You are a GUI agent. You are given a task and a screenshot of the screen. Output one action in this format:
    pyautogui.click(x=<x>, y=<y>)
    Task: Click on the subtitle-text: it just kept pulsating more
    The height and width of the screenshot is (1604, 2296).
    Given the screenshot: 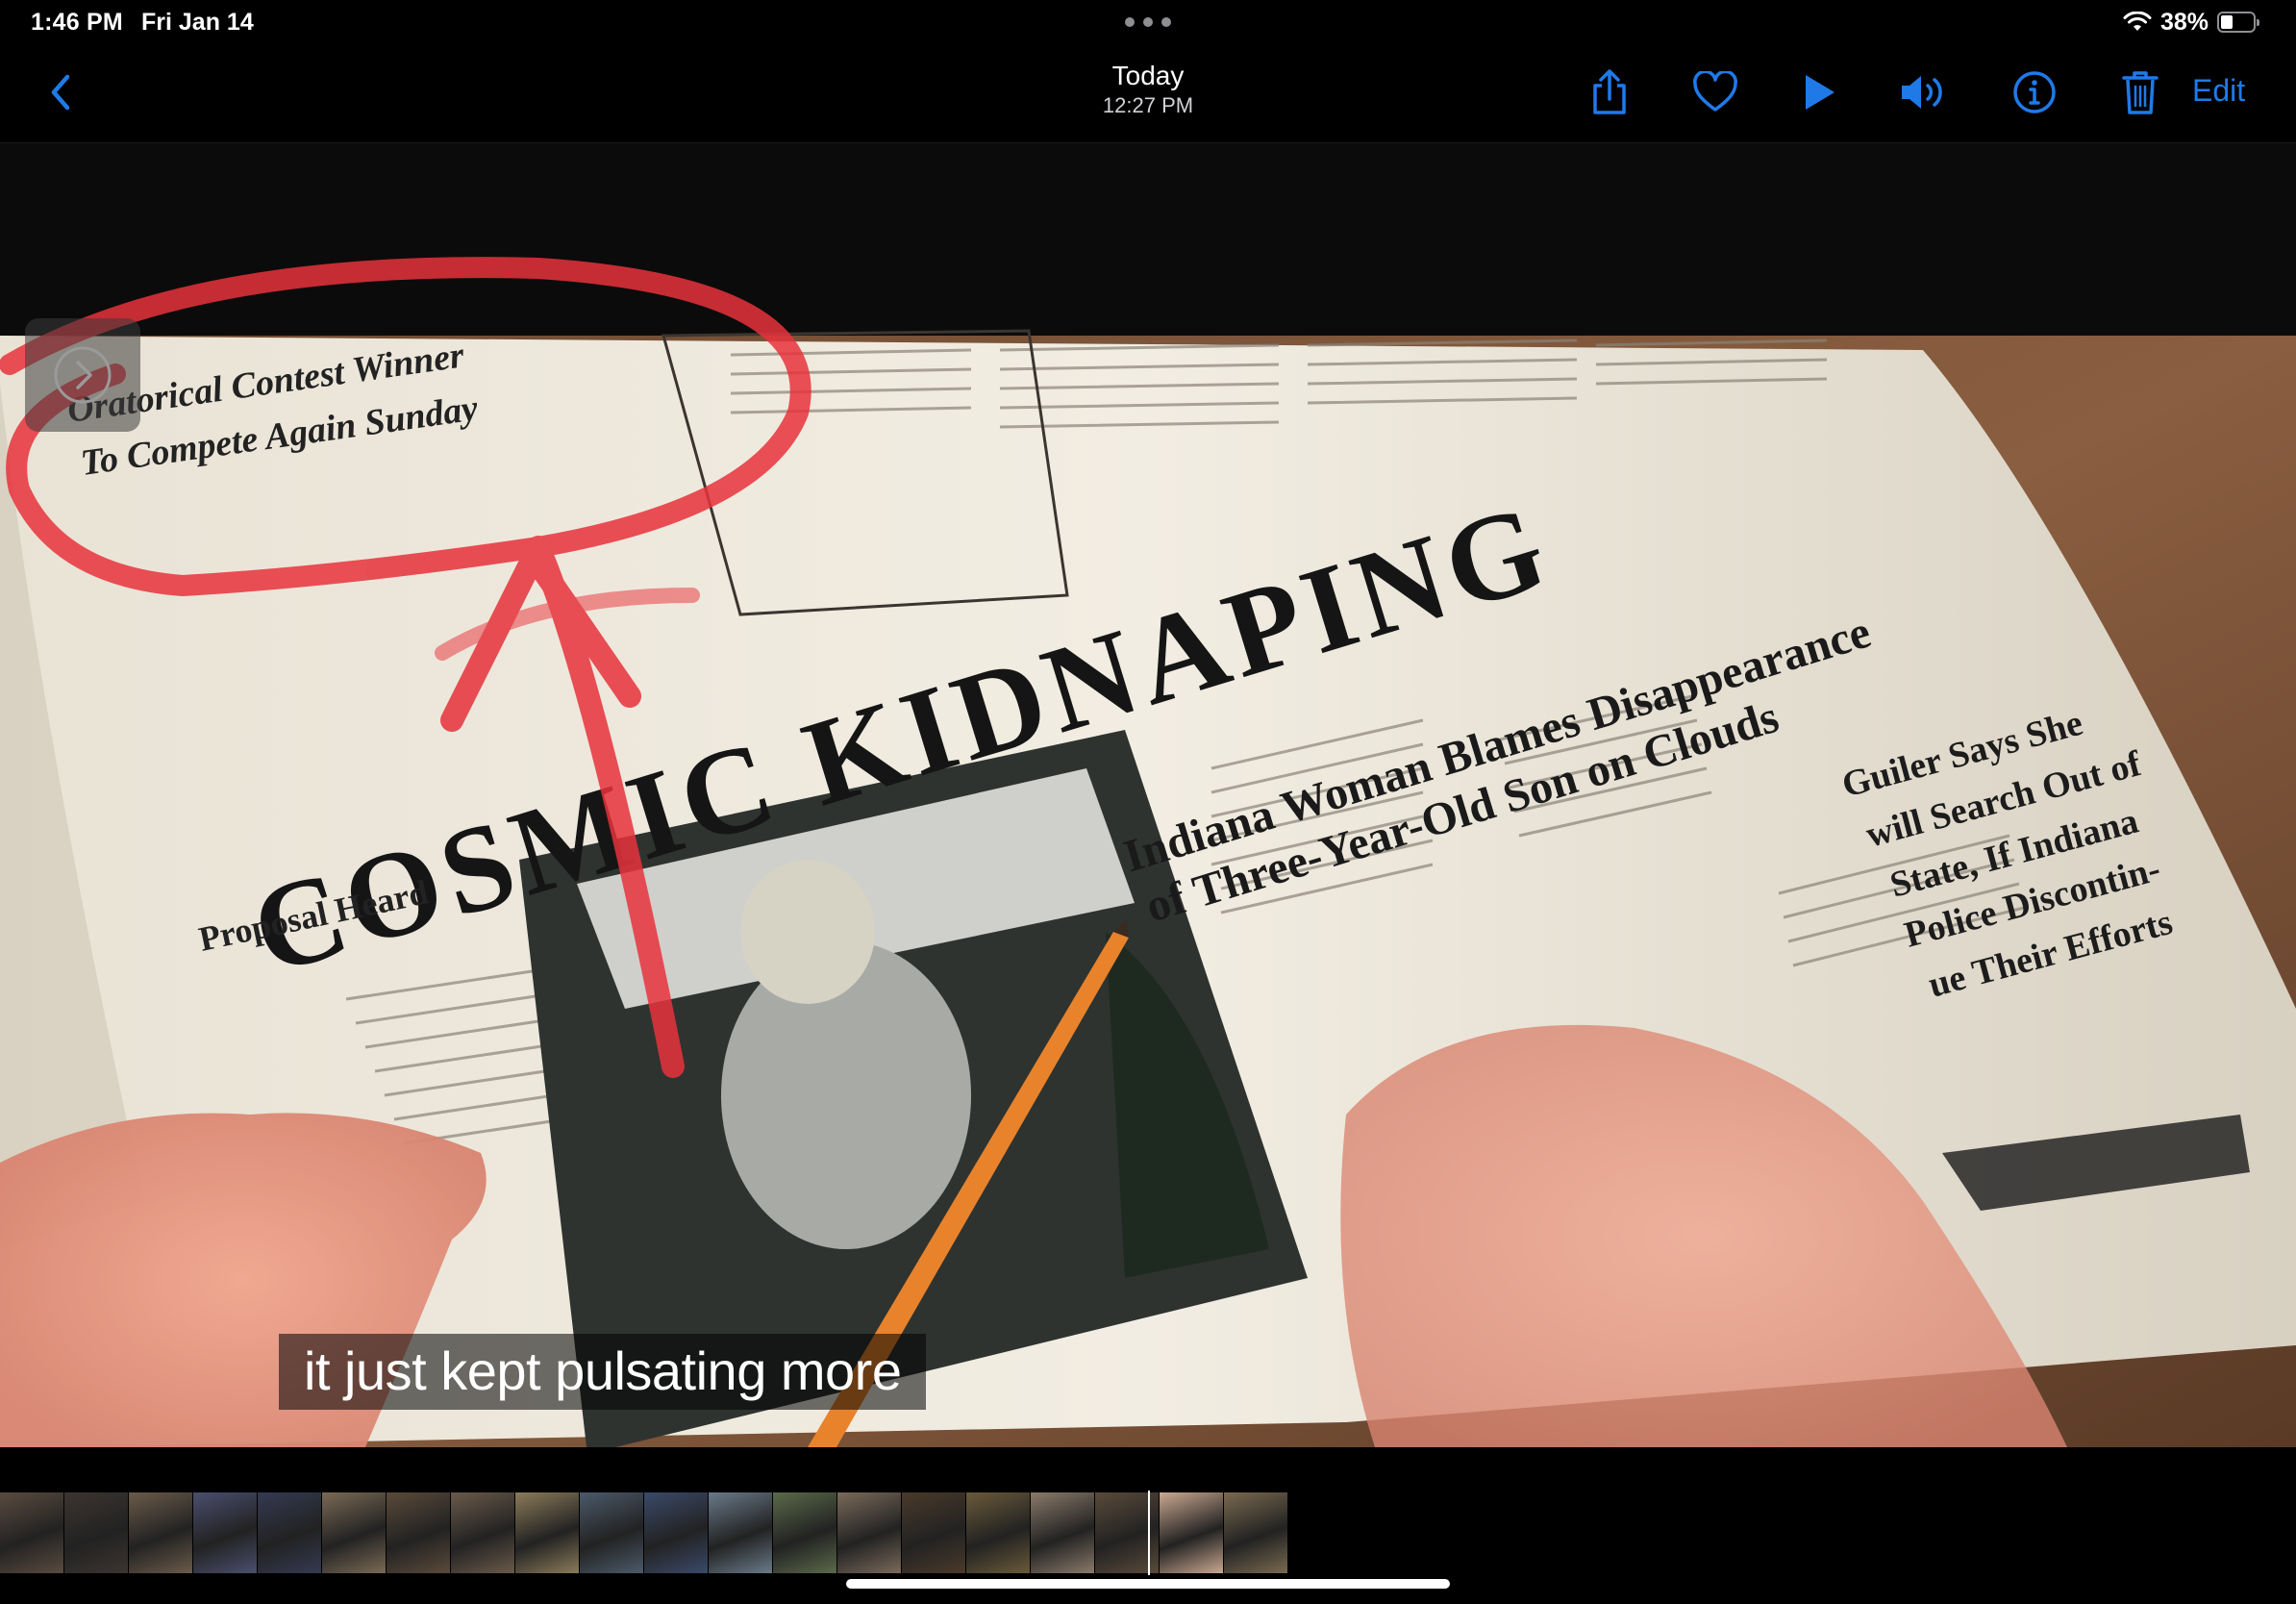 What is the action you would take?
    pyautogui.click(x=603, y=1371)
    